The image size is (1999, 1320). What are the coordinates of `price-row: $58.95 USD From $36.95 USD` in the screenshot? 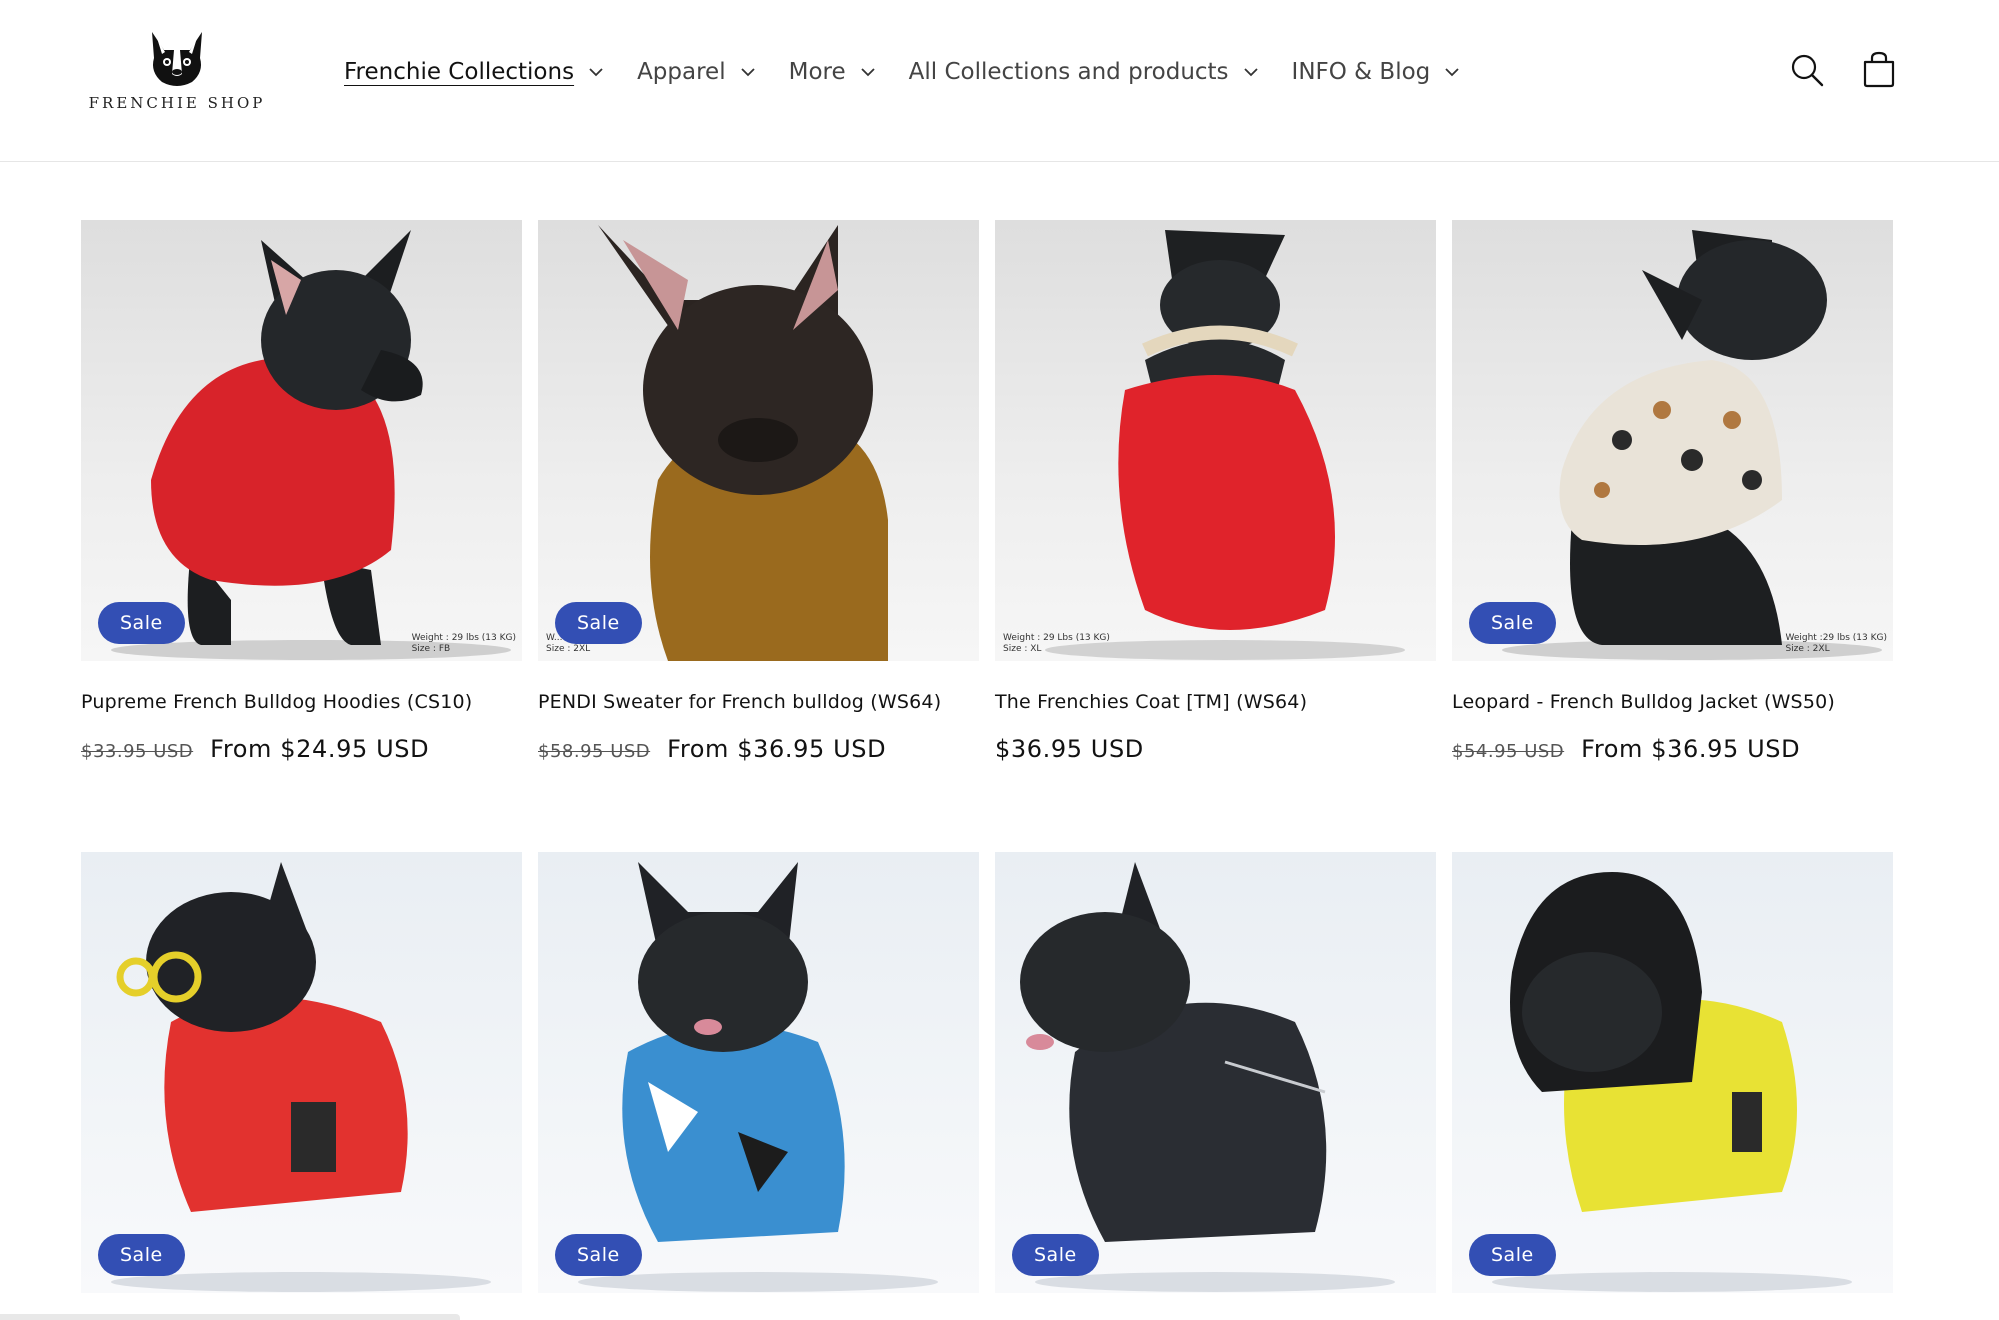 It's located at (758, 749).